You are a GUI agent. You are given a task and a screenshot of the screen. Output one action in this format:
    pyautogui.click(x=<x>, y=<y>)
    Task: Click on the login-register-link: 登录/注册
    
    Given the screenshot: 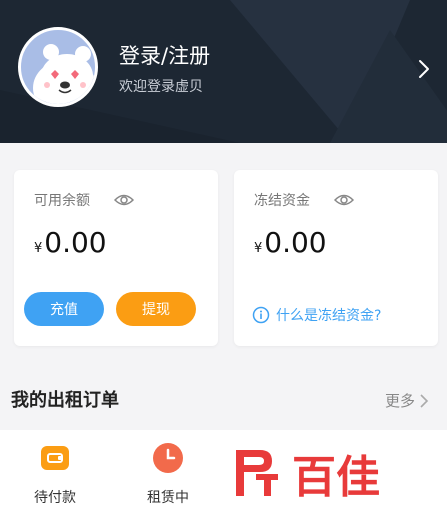 What is the action you would take?
    pyautogui.click(x=164, y=56)
    